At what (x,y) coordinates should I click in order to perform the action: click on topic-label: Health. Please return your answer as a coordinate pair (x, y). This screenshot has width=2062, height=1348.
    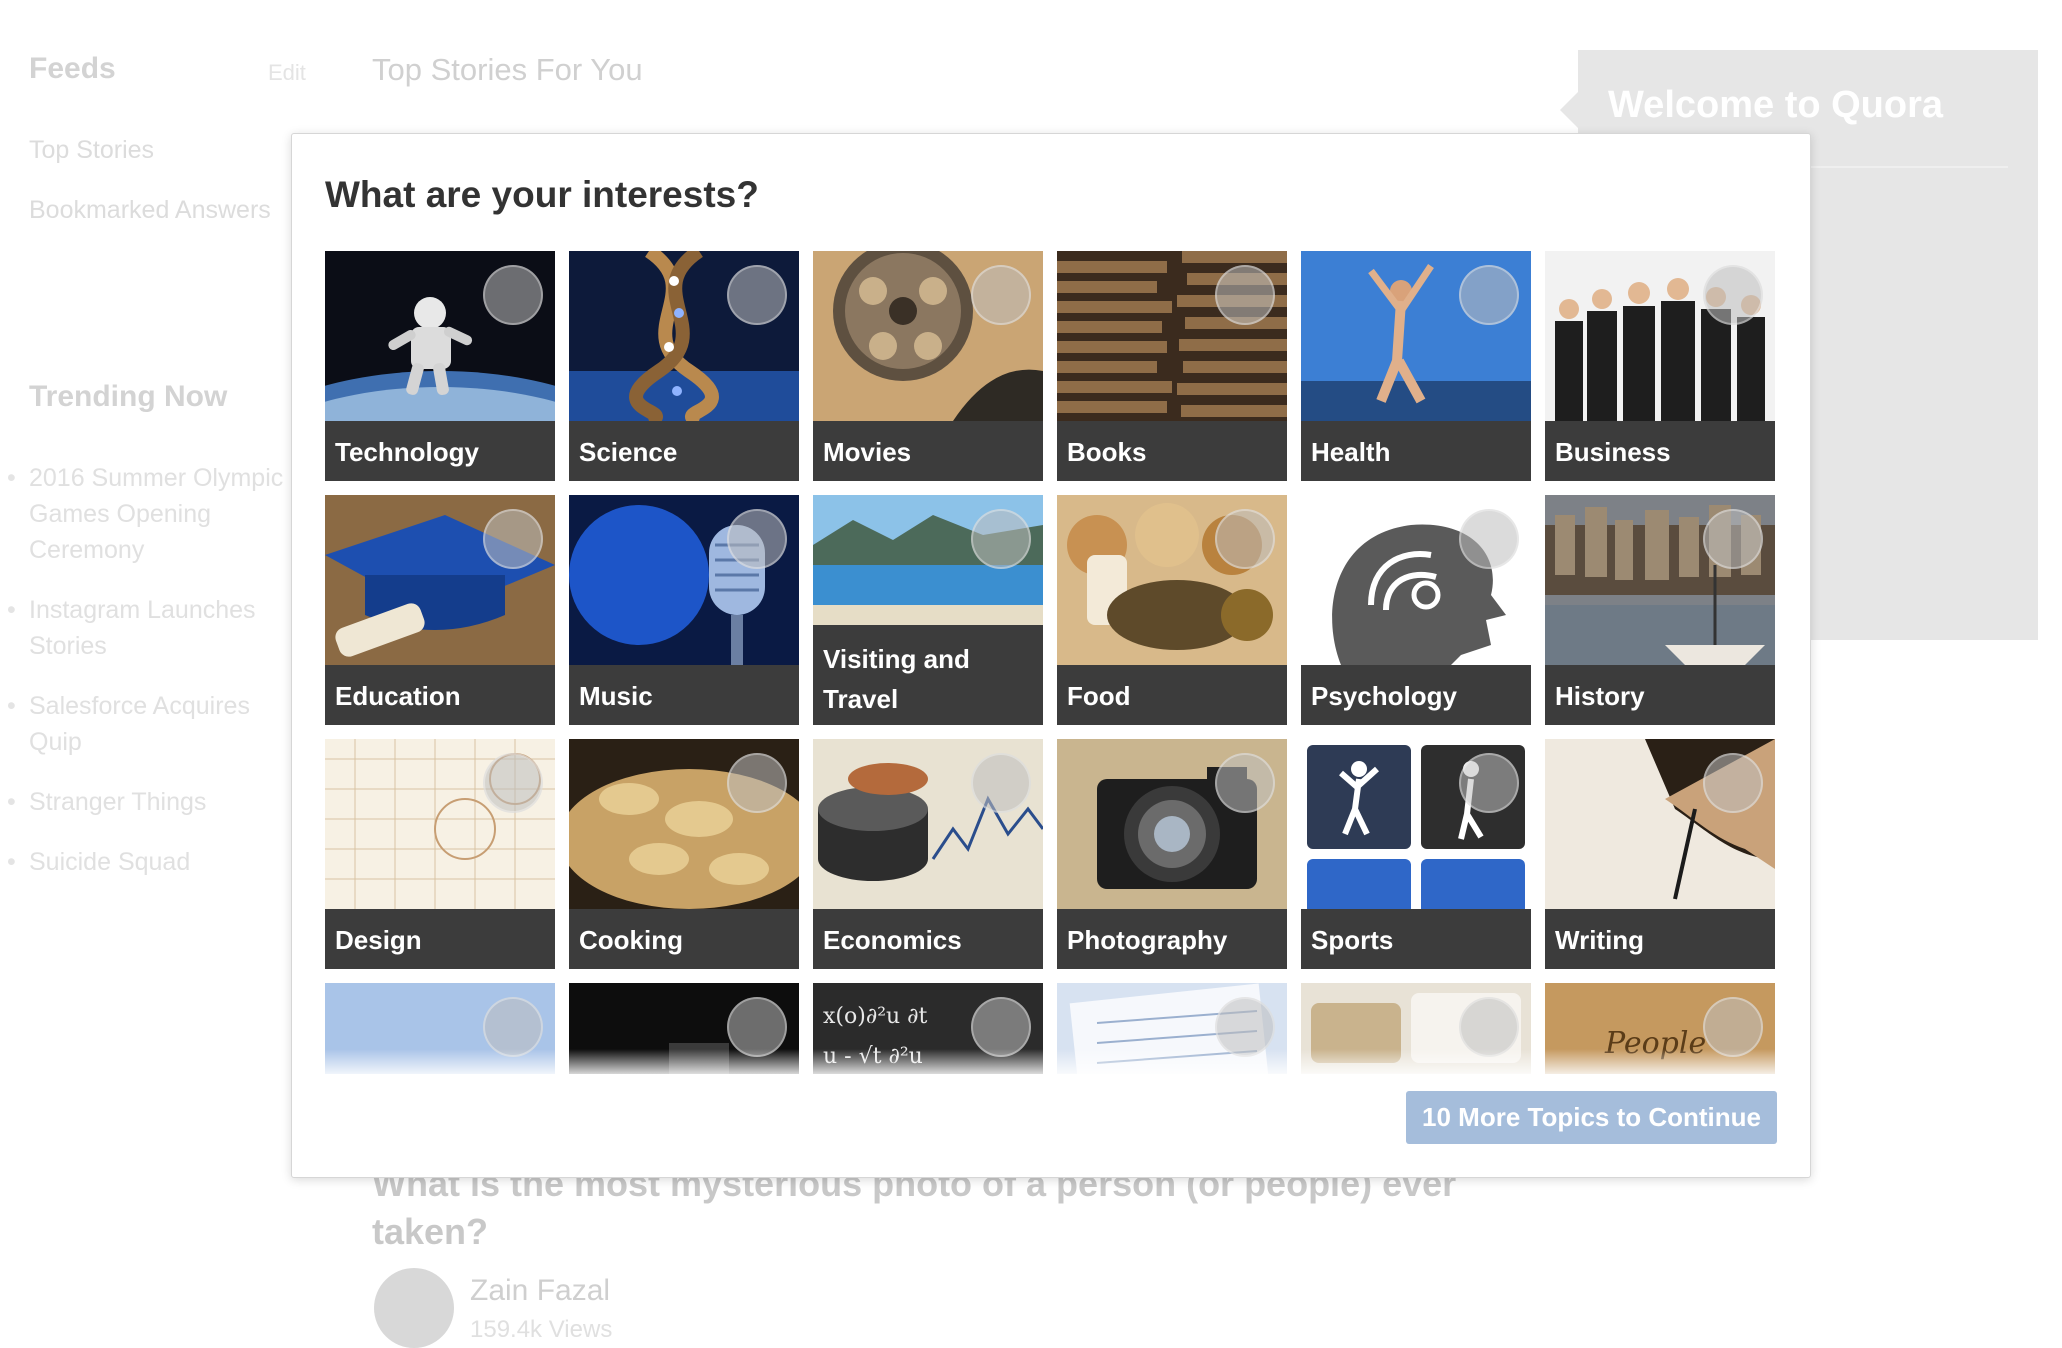
    Looking at the image, I should click on (1416, 451).